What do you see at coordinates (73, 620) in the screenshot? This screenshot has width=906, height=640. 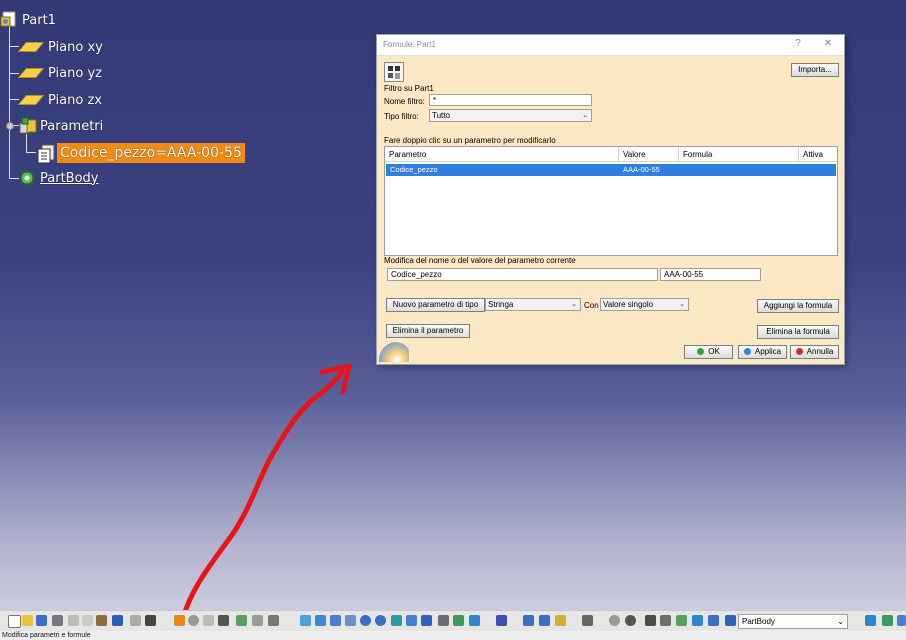 I see `cut-icon` at bounding box center [73, 620].